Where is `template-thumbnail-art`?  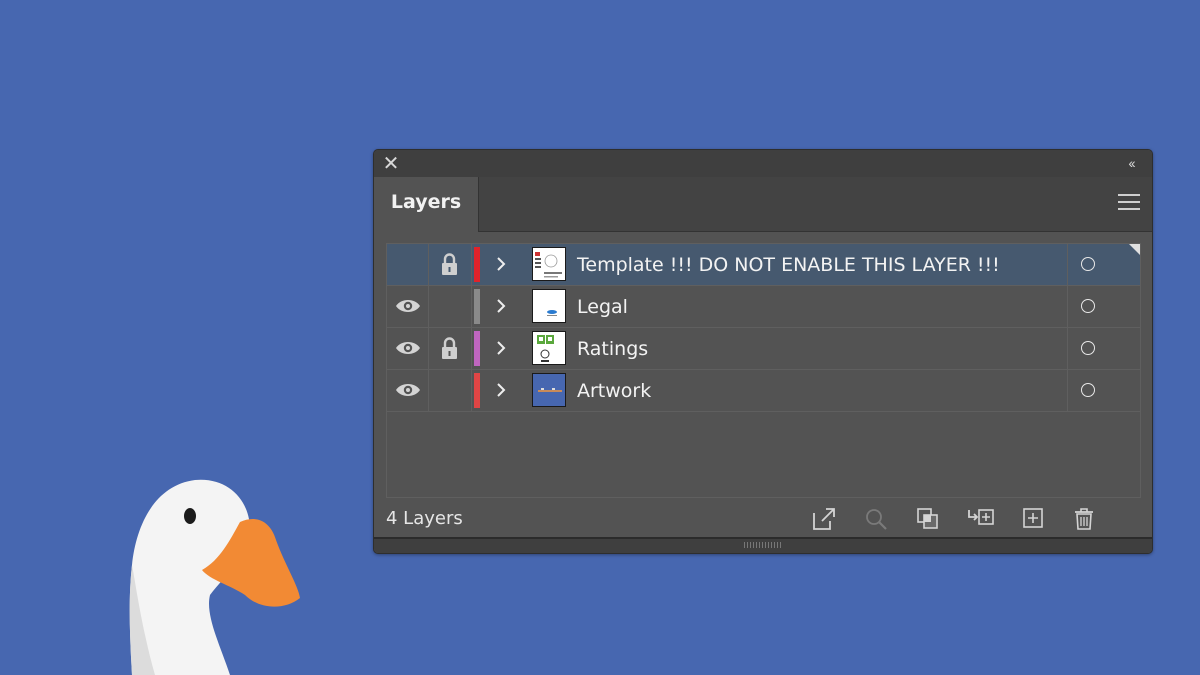
template-thumbnail-art is located at coordinates (548, 265).